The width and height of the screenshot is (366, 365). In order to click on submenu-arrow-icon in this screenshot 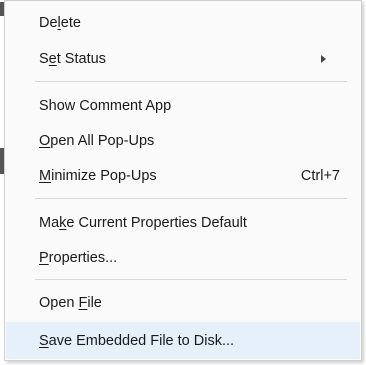, I will do `click(323, 59)`.